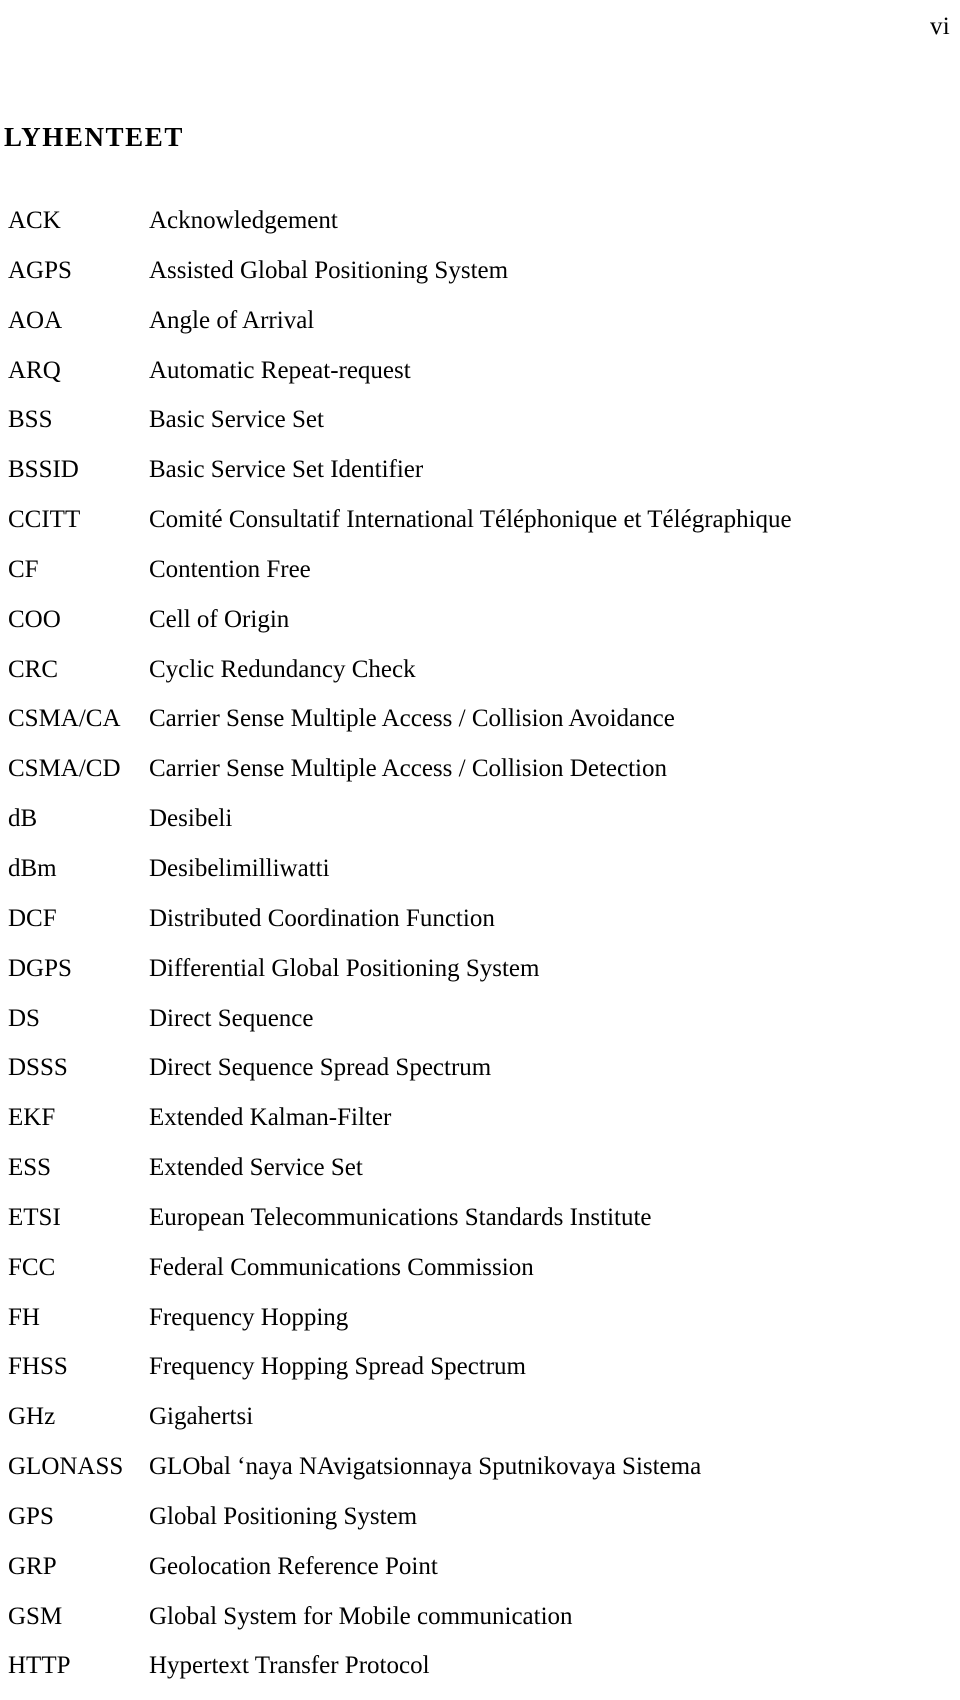 The image size is (960, 1700). What do you see at coordinates (94, 137) in the screenshot?
I see `page-title: LYHENTEET` at bounding box center [94, 137].